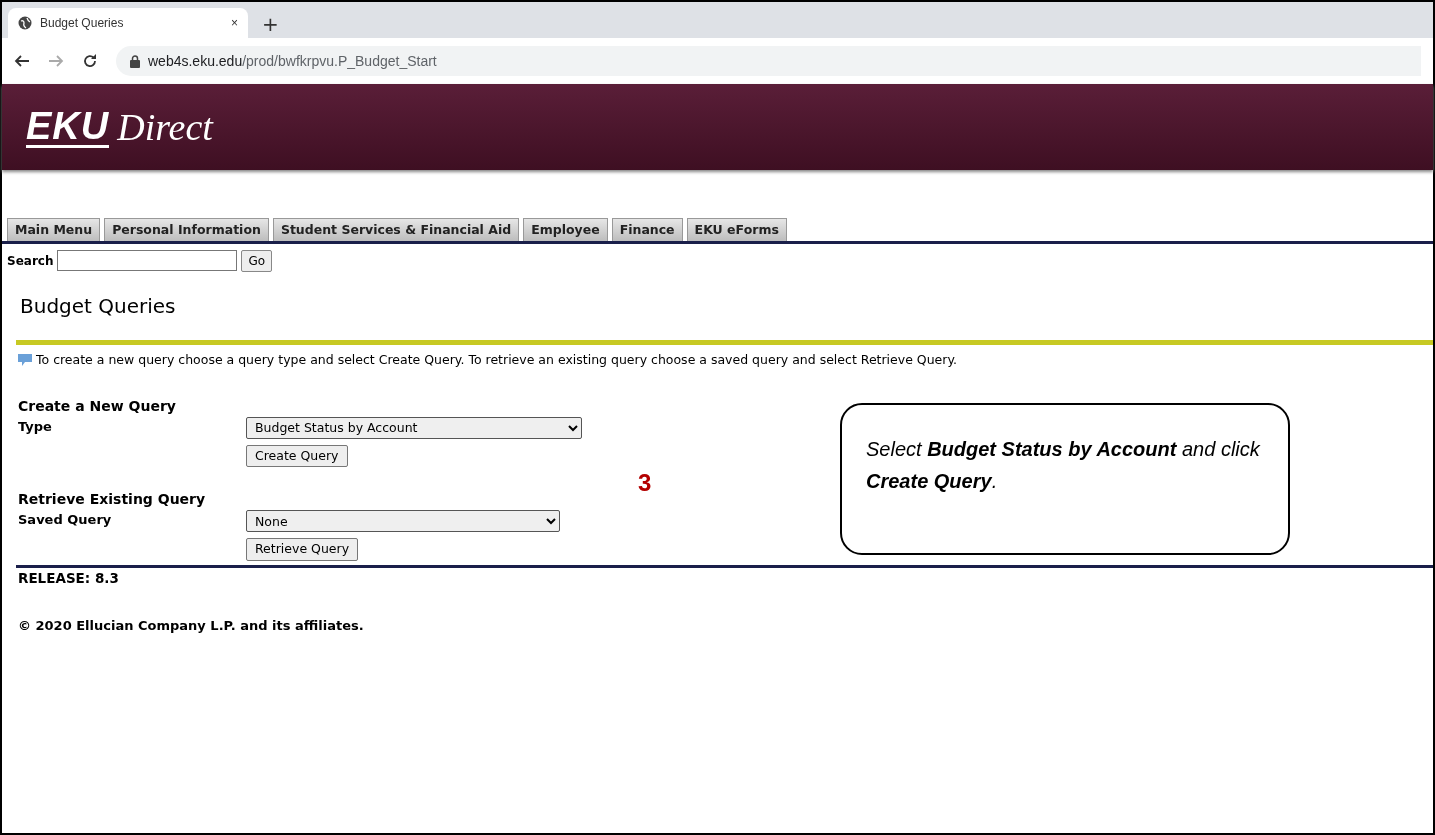 The height and width of the screenshot is (835, 1435). Describe the element at coordinates (98, 305) in the screenshot. I see `page-title: Budget Queries` at that location.